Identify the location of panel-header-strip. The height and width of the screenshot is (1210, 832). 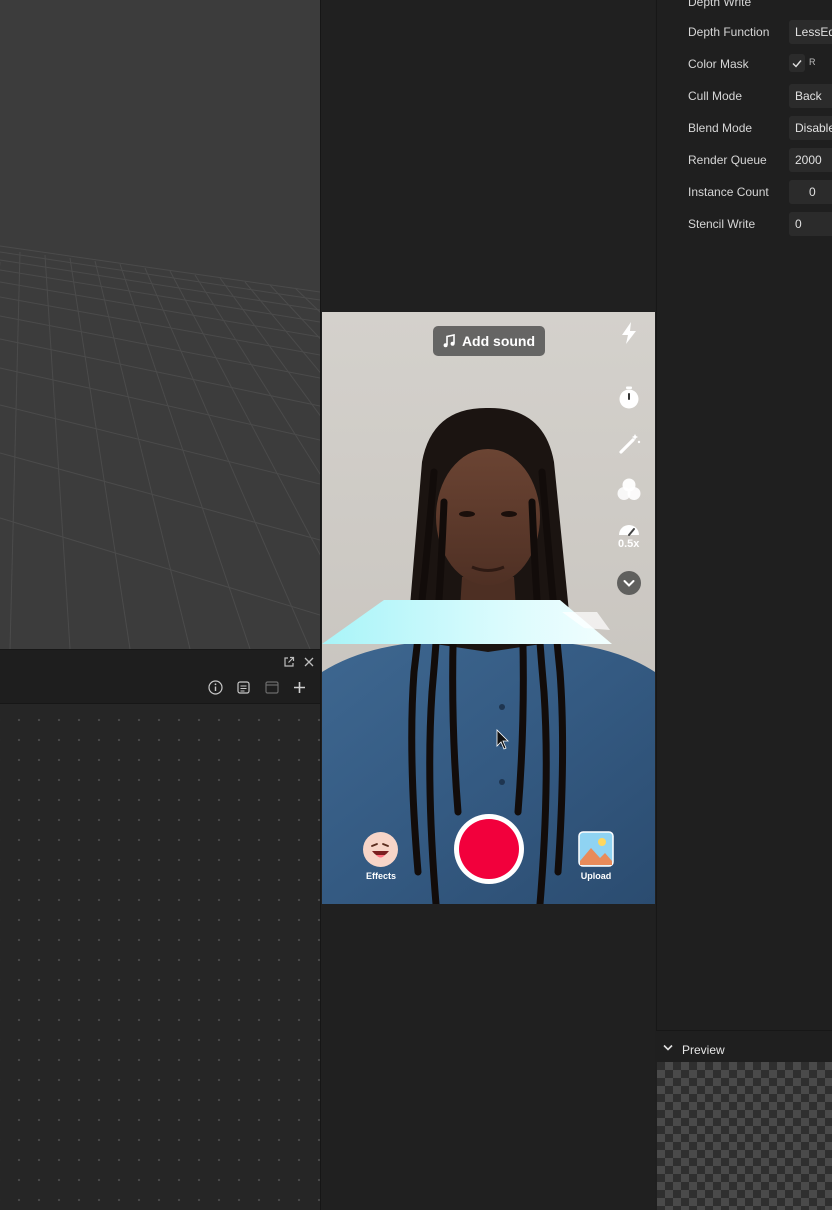
(160, 661).